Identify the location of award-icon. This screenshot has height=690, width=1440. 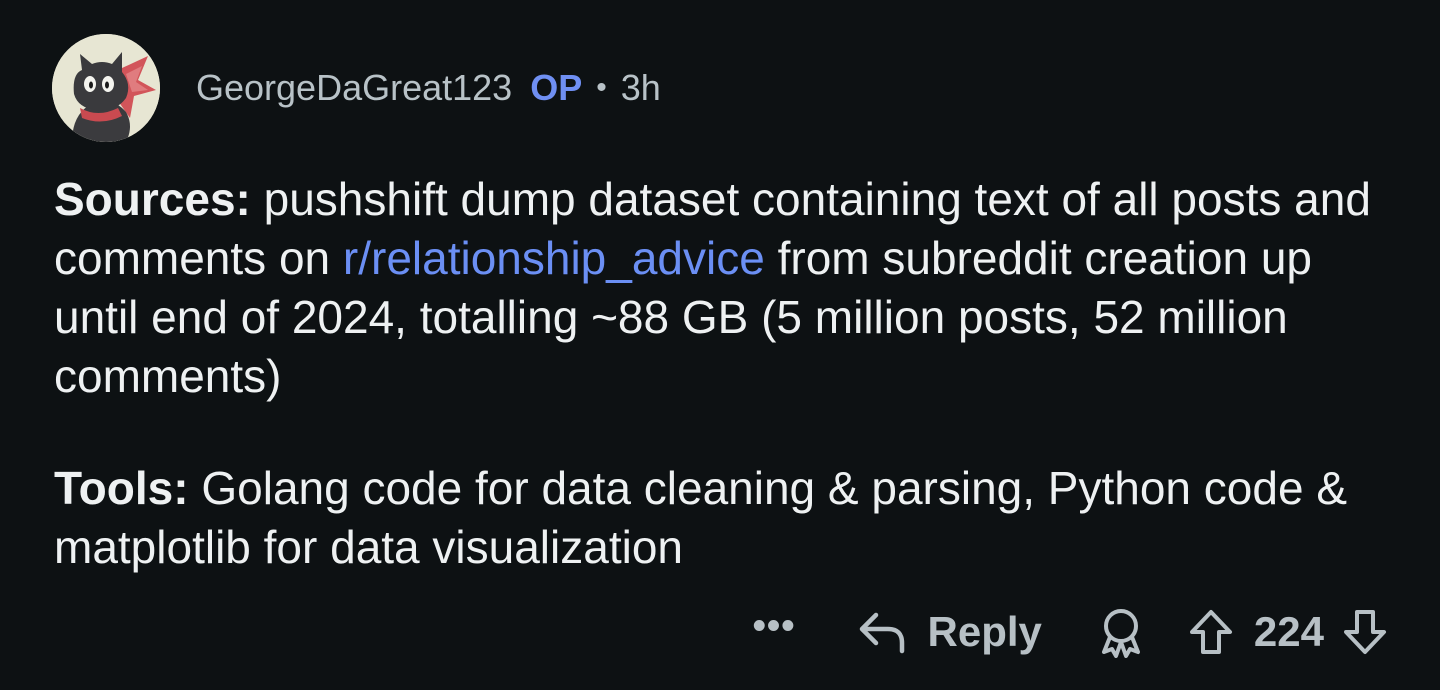
(1121, 632).